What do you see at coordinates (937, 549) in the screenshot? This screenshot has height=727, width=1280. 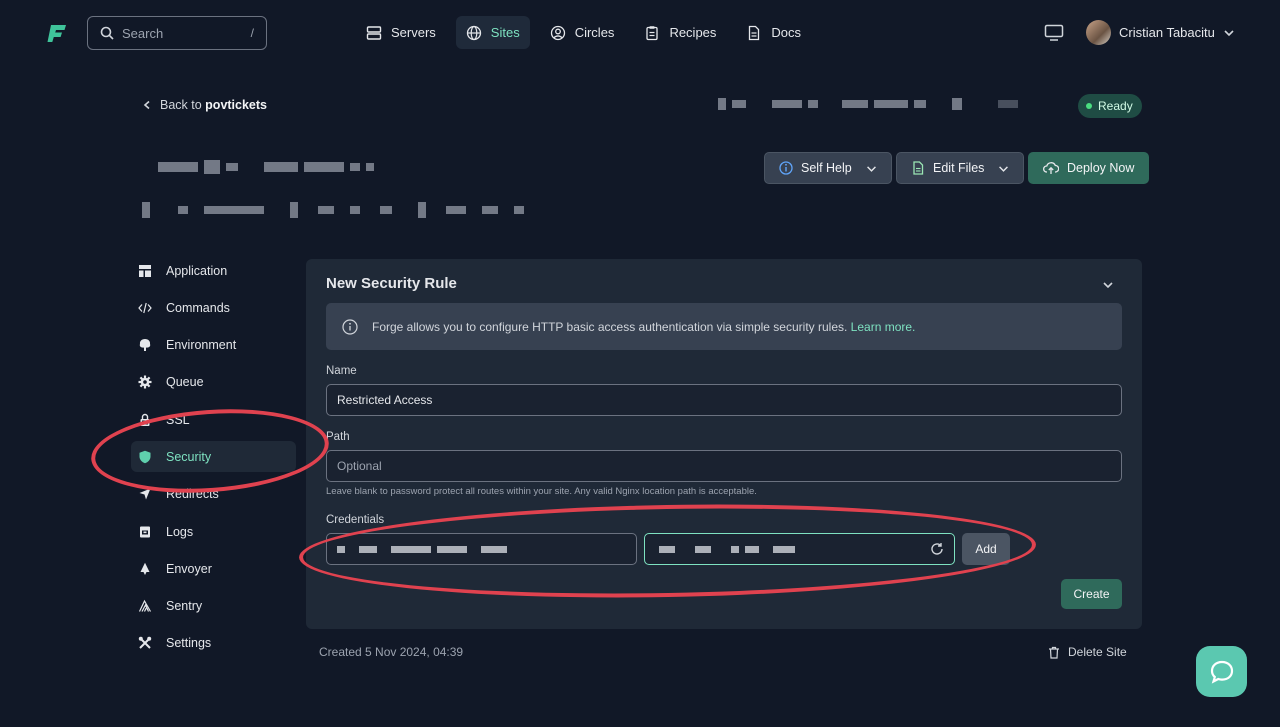 I see `refresh-icon` at bounding box center [937, 549].